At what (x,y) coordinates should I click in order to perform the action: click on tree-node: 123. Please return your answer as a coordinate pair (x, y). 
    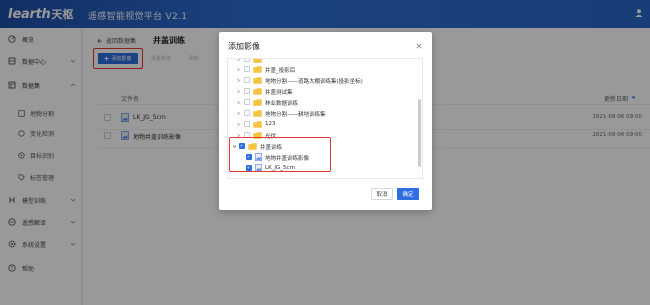
    Looking at the image, I should click on (323, 124).